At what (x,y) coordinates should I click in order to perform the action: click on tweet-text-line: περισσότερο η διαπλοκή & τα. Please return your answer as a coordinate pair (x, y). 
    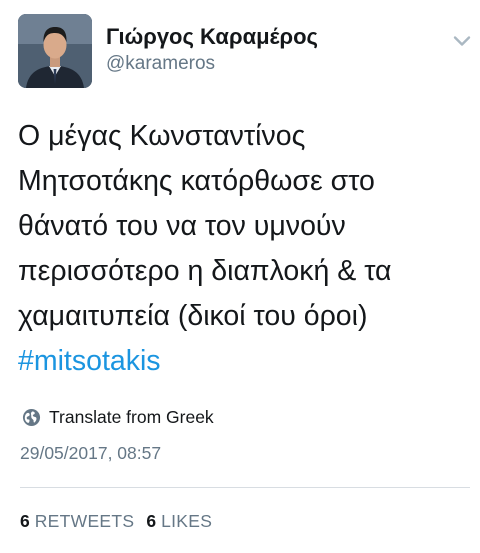
    Looking at the image, I should click on (205, 271).